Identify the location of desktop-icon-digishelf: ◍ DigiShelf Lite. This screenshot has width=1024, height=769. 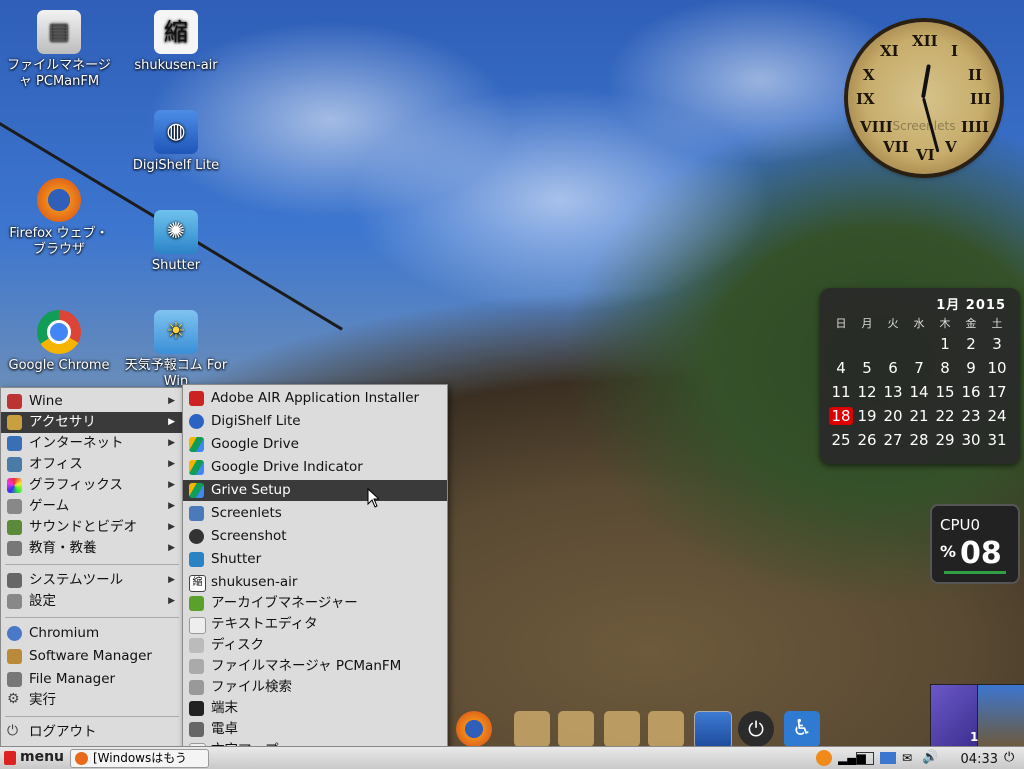
(176, 142).